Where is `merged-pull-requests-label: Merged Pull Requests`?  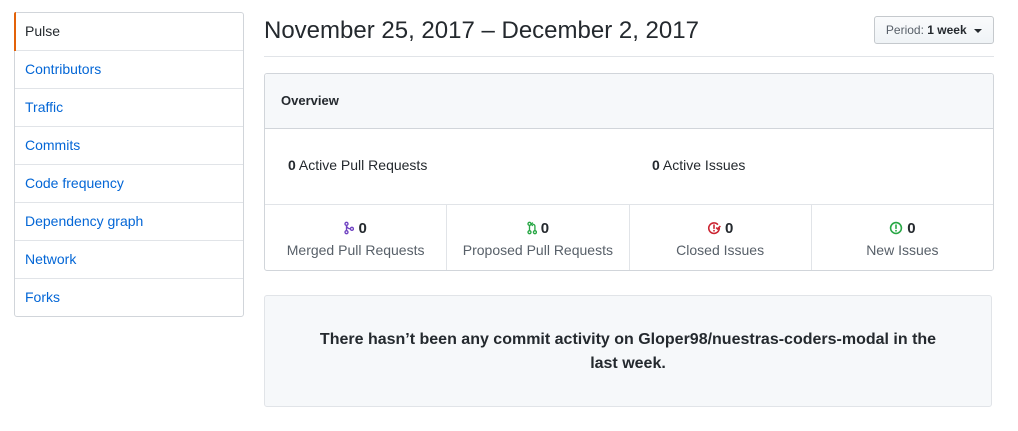
merged-pull-requests-label: Merged Pull Requests is located at coordinates (355, 250).